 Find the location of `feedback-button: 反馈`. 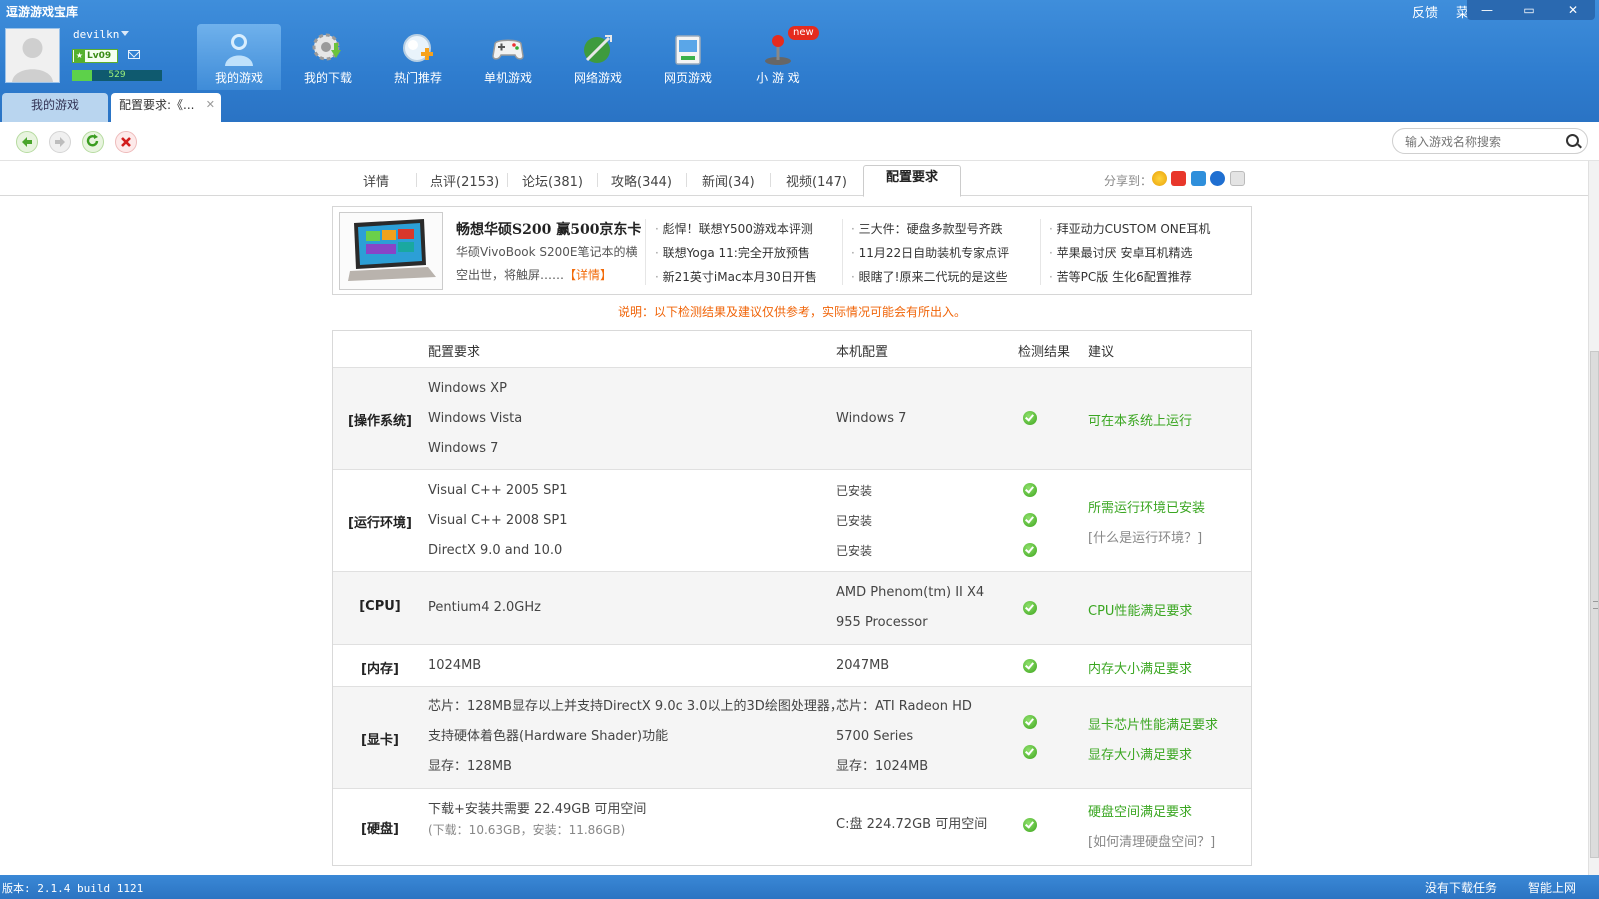

feedback-button: 反馈 is located at coordinates (1425, 11).